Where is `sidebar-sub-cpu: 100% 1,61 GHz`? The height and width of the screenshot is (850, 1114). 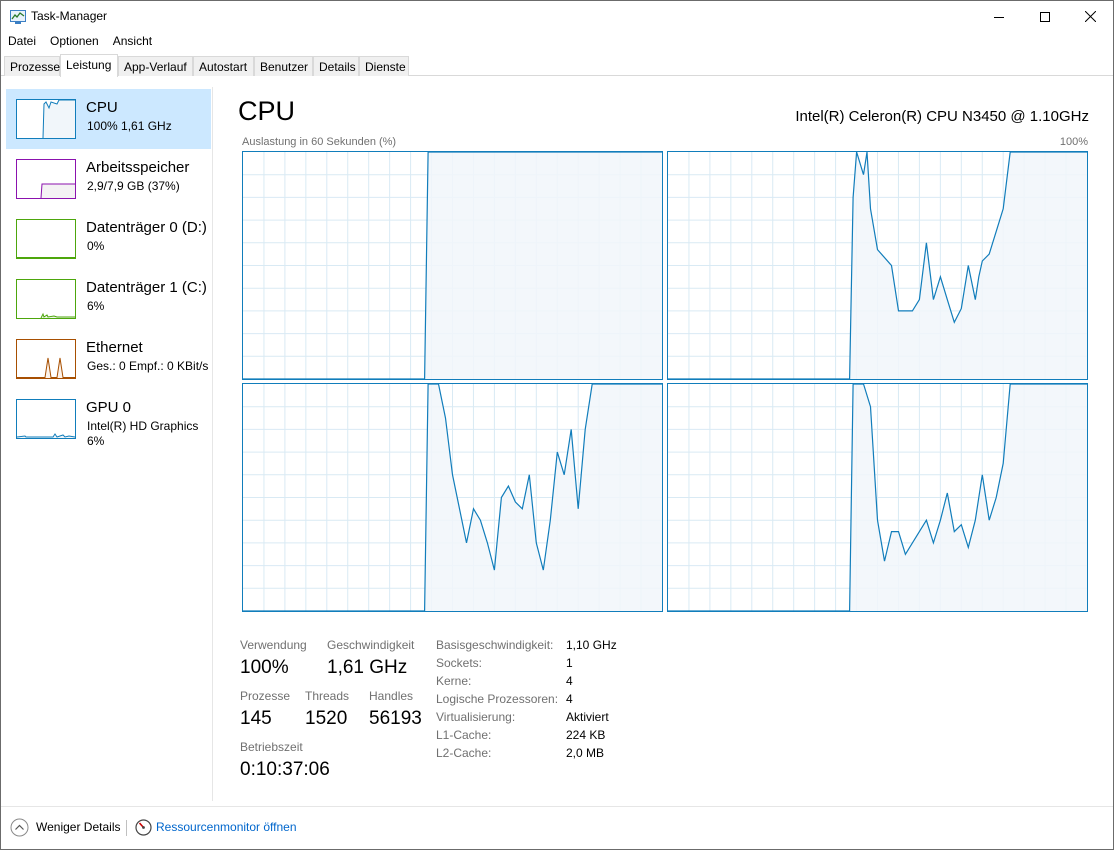 sidebar-sub-cpu: 100% 1,61 GHz is located at coordinates (129, 126).